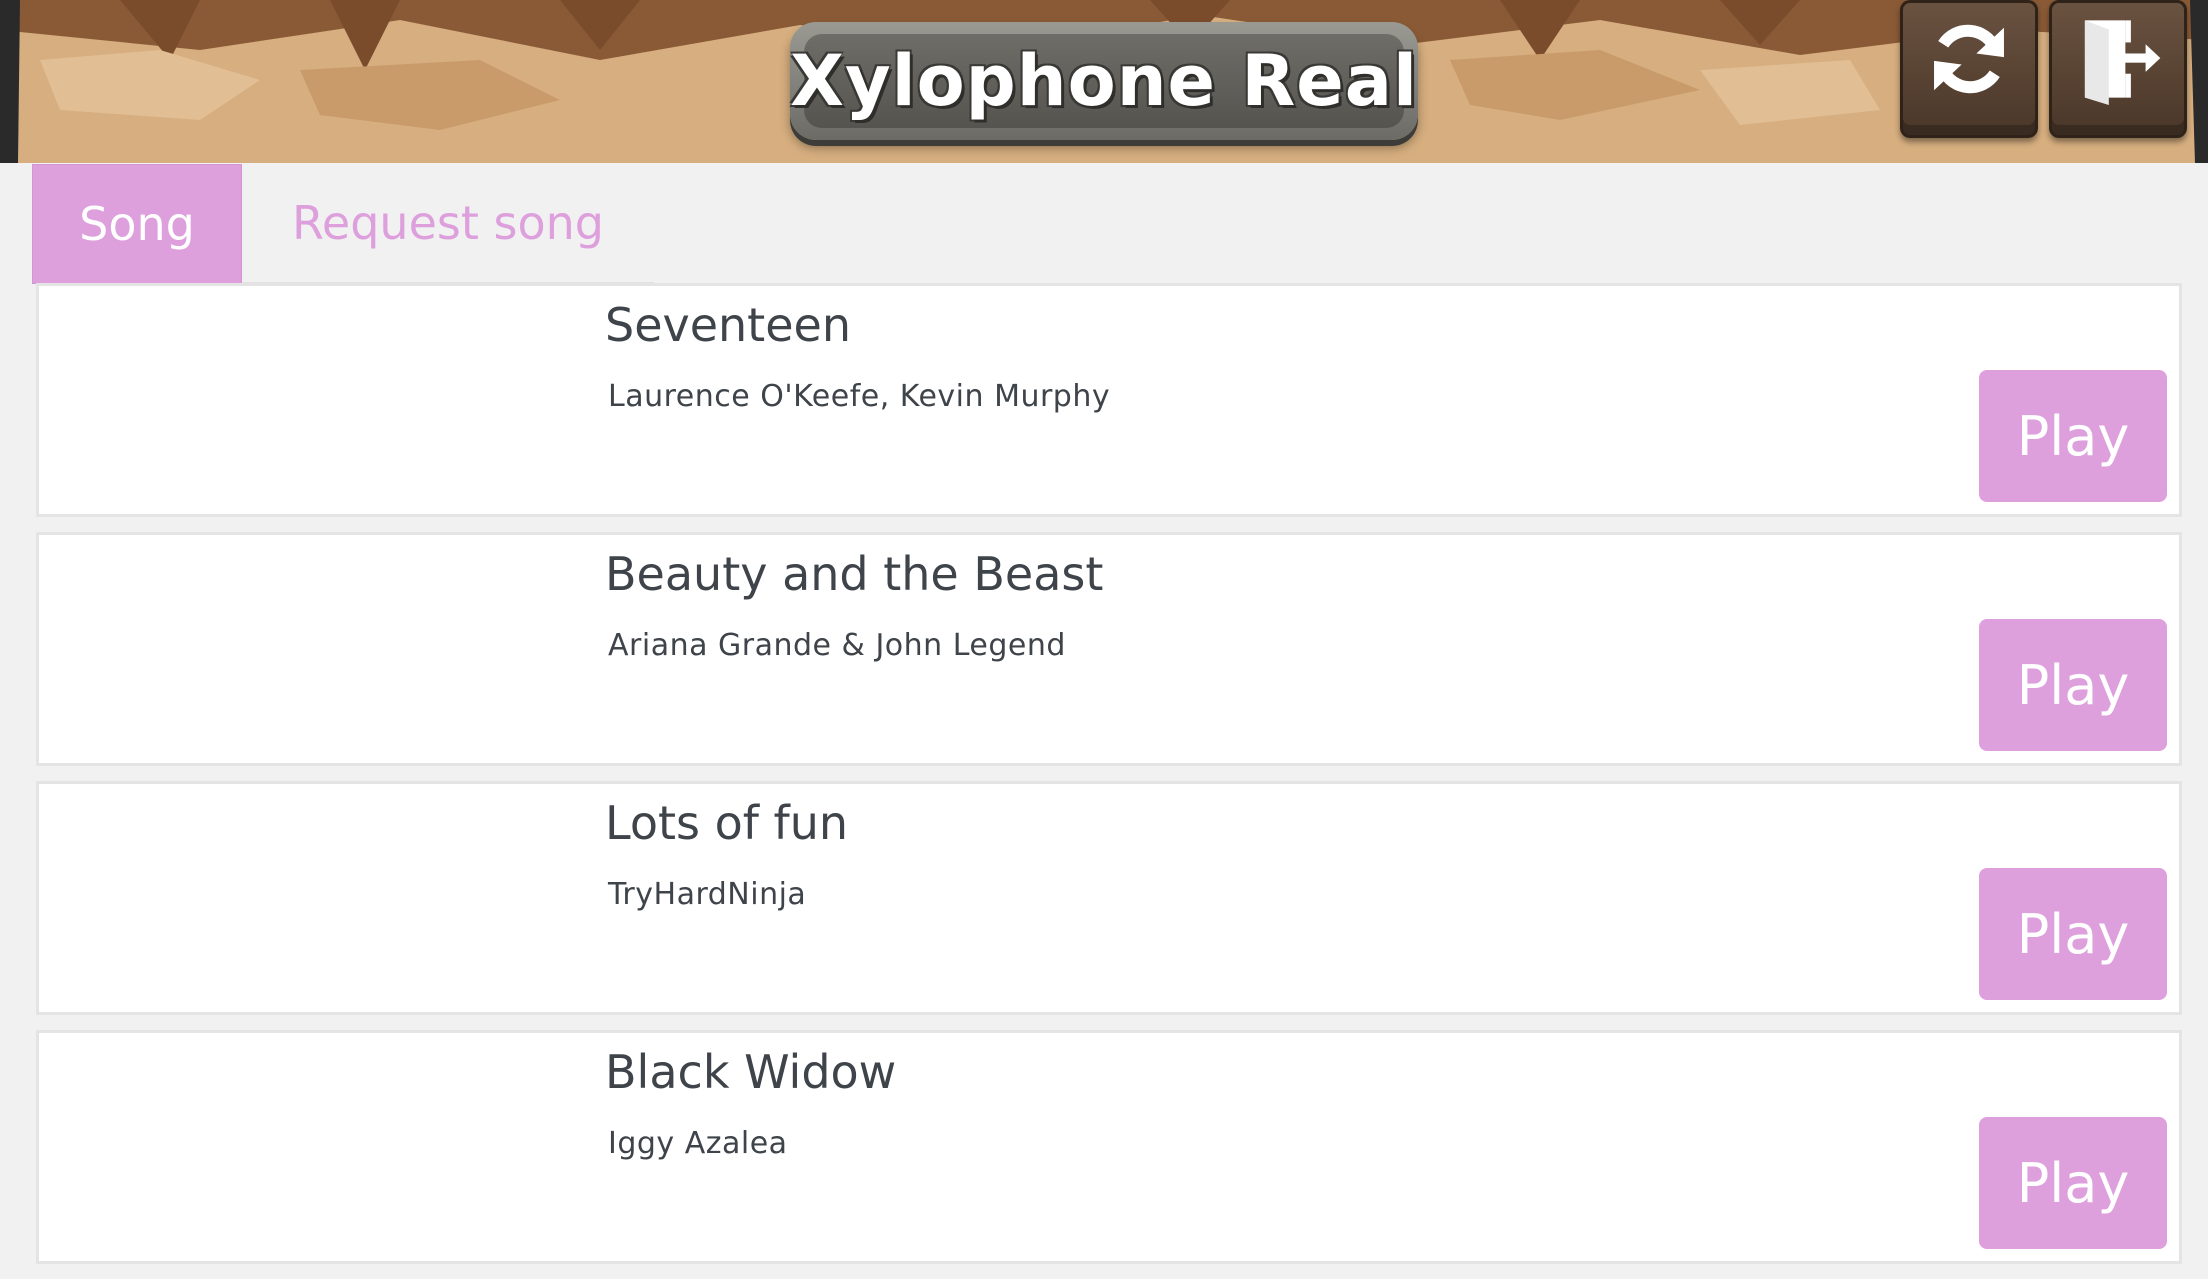 Image resolution: width=2208 pixels, height=1279 pixels. Describe the element at coordinates (137, 224) in the screenshot. I see `tab-song: Song` at that location.